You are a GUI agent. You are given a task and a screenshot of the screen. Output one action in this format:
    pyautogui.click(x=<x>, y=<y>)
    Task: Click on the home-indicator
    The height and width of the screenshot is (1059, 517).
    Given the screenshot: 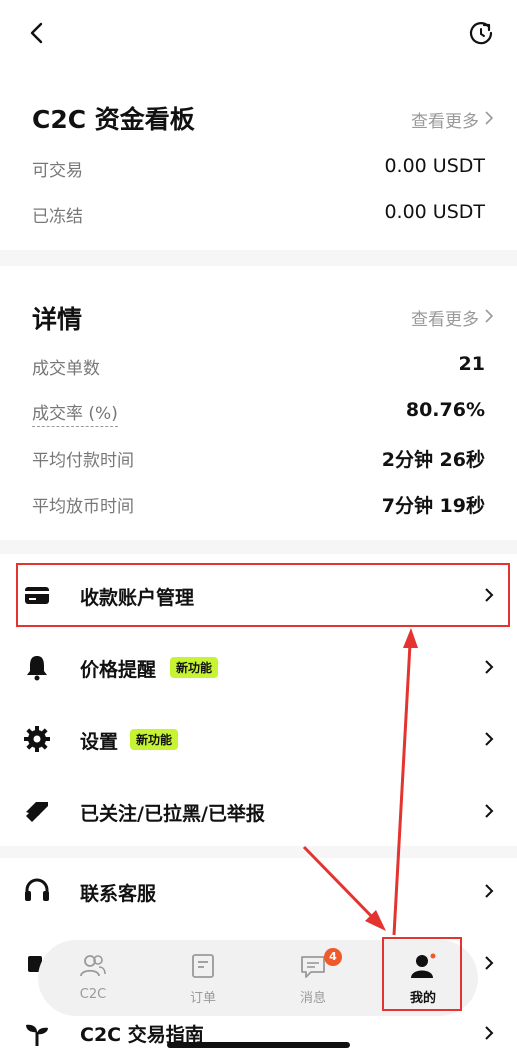 What is the action you would take?
    pyautogui.click(x=258, y=1045)
    